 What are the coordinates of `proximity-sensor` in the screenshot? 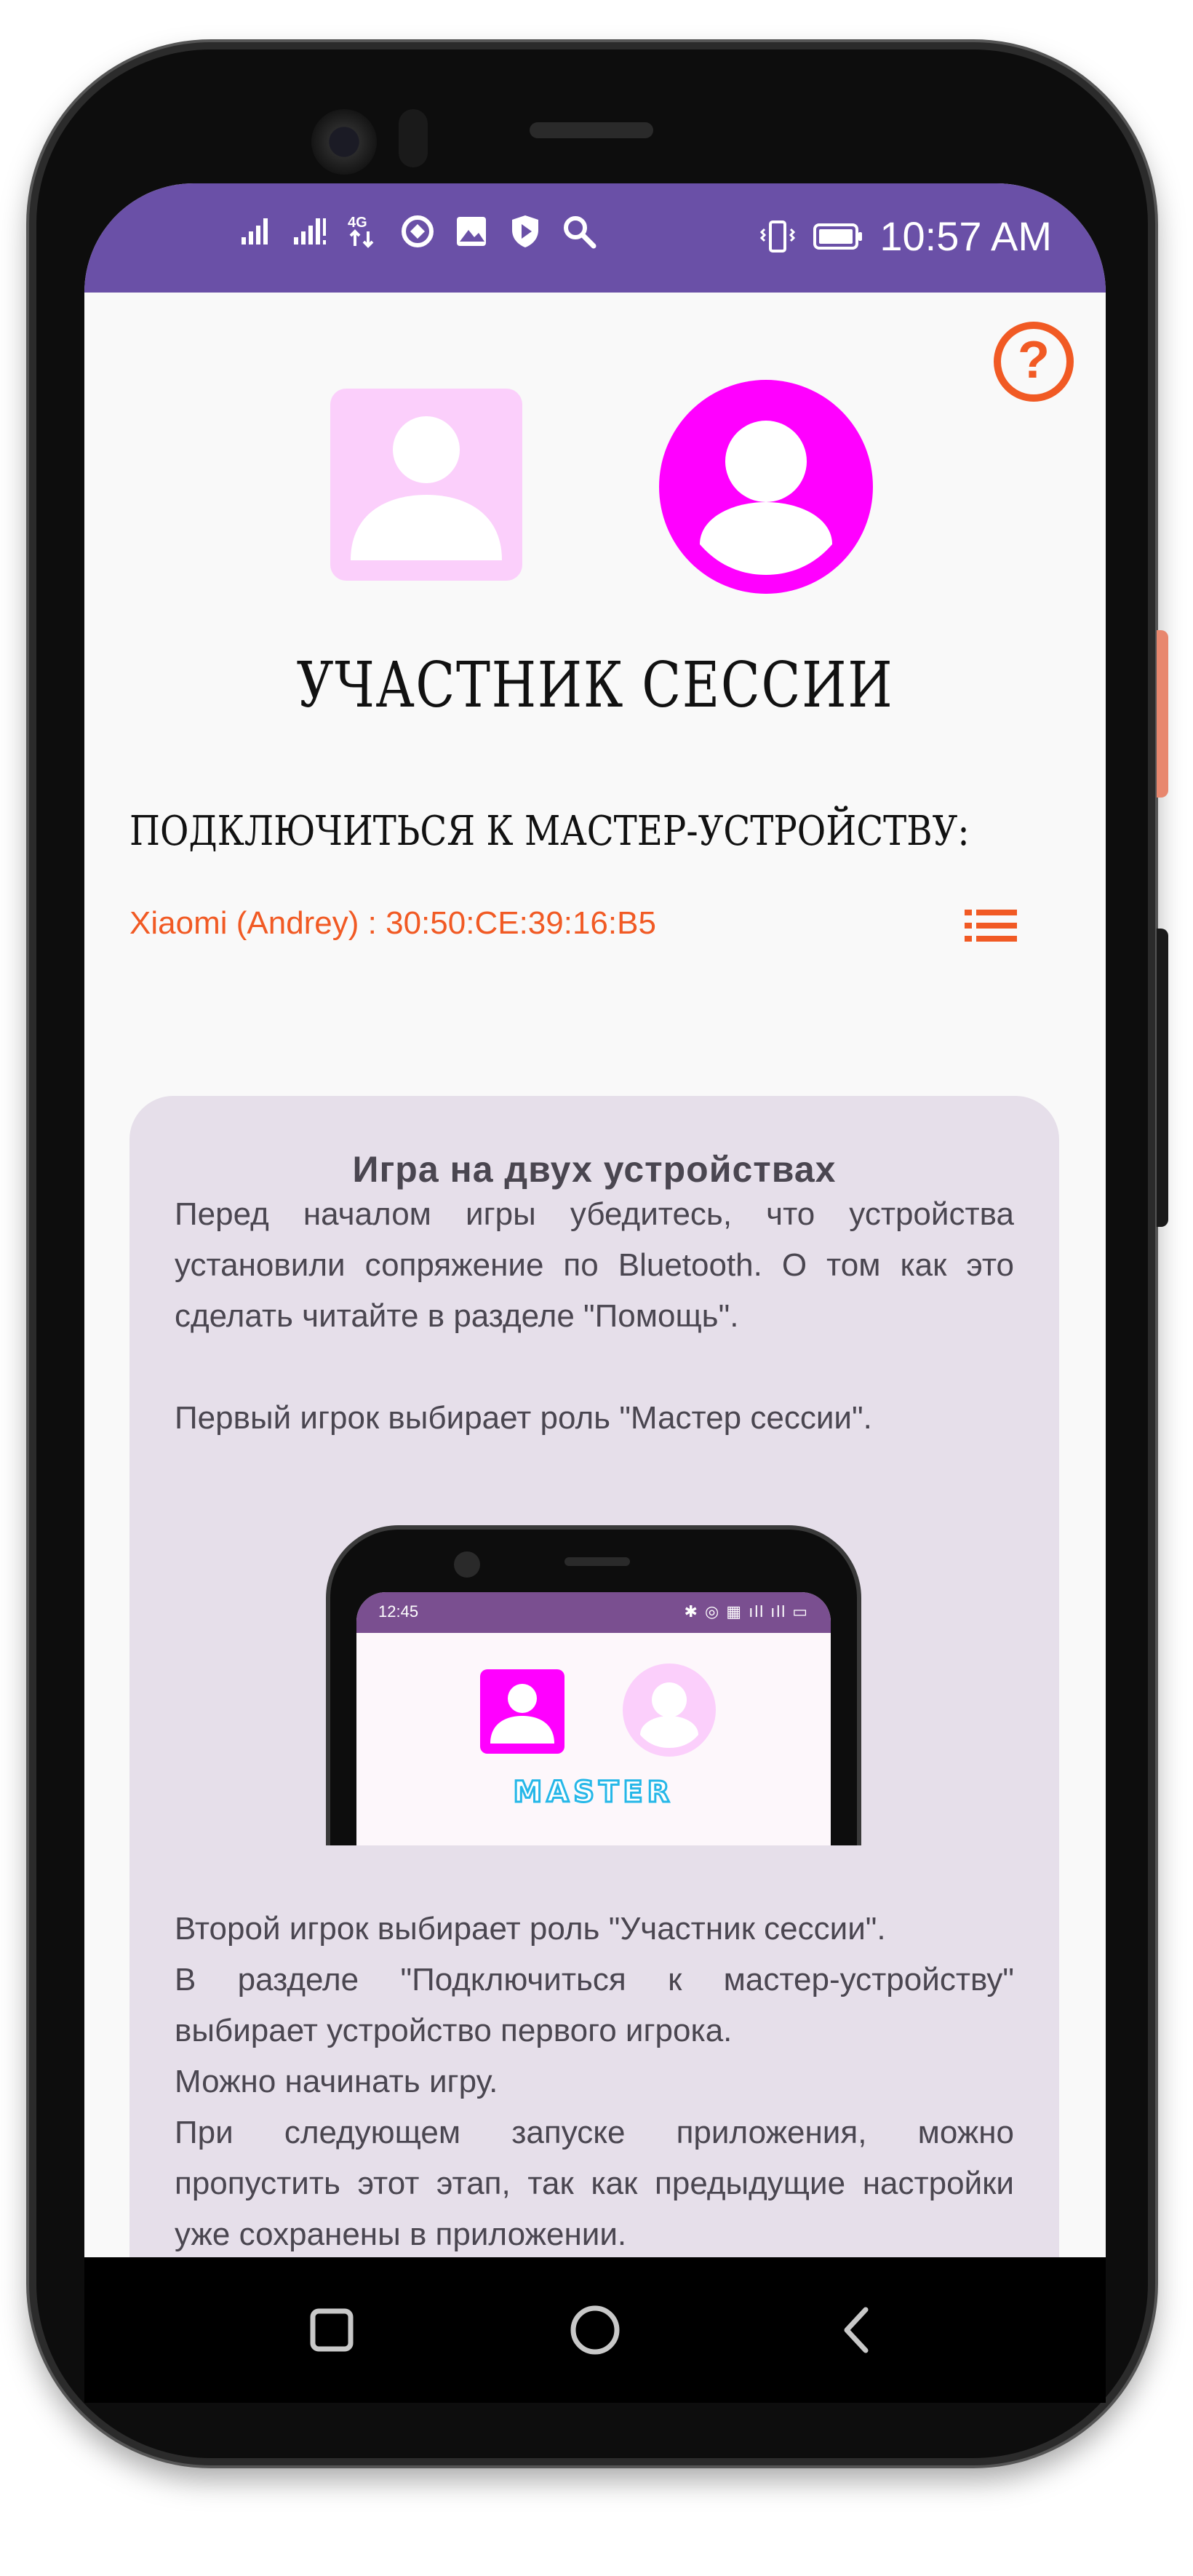 It's located at (413, 138).